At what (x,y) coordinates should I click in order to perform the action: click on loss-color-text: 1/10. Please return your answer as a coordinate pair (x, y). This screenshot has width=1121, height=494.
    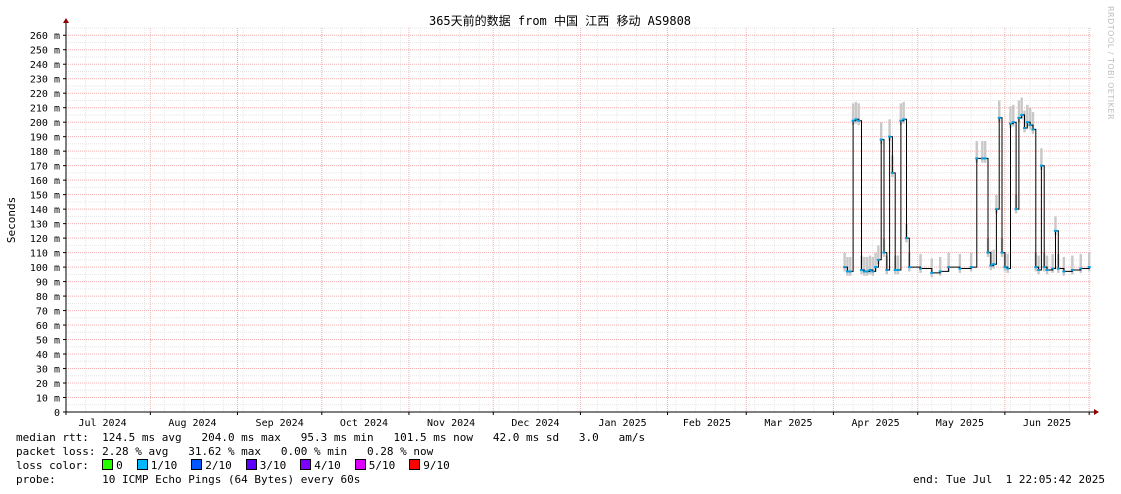
    Looking at the image, I should click on (164, 465).